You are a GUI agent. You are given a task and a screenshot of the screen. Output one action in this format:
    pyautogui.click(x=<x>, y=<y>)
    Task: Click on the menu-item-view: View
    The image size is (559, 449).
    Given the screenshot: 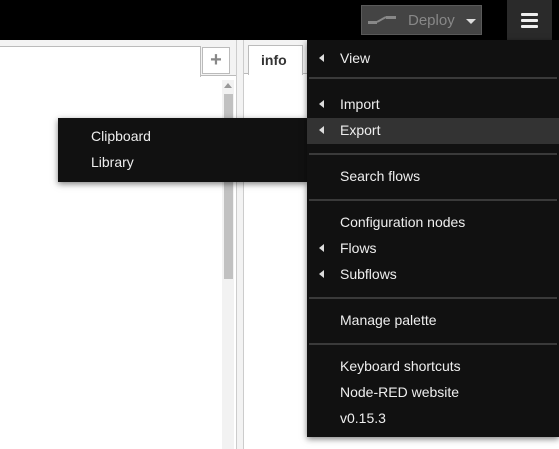 What is the action you would take?
    pyautogui.click(x=433, y=59)
    